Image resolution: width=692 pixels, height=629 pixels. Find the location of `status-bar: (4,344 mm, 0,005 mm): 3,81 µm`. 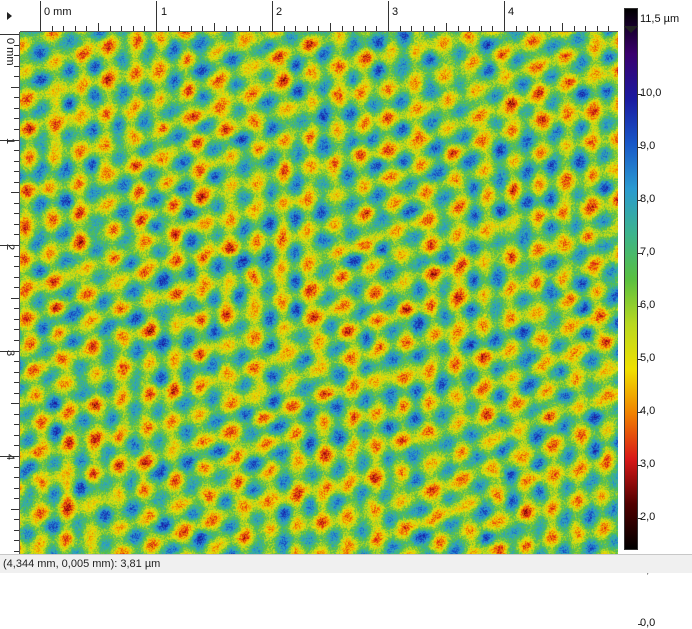

status-bar: (4,344 mm, 0,005 mm): 3,81 µm is located at coordinates (346, 563).